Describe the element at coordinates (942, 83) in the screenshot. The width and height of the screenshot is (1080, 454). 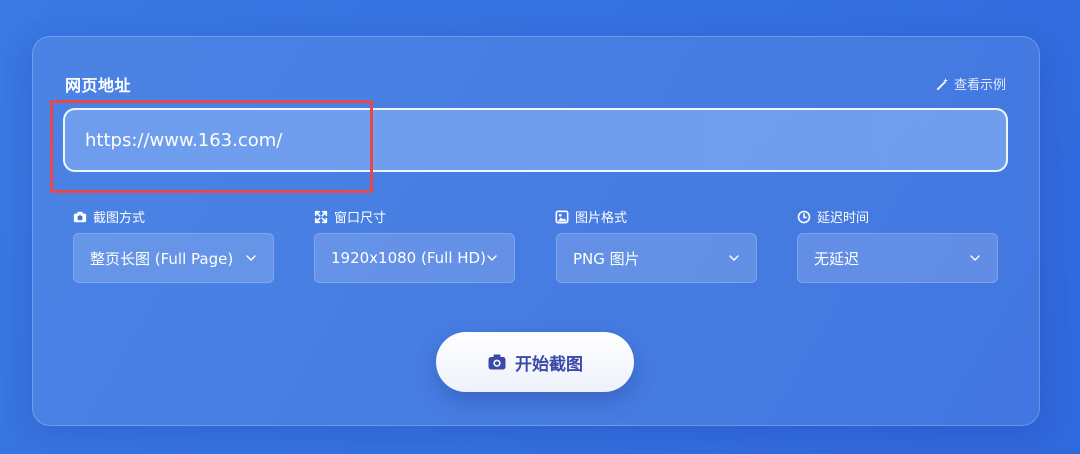
I see `magic-wand-icon` at that location.